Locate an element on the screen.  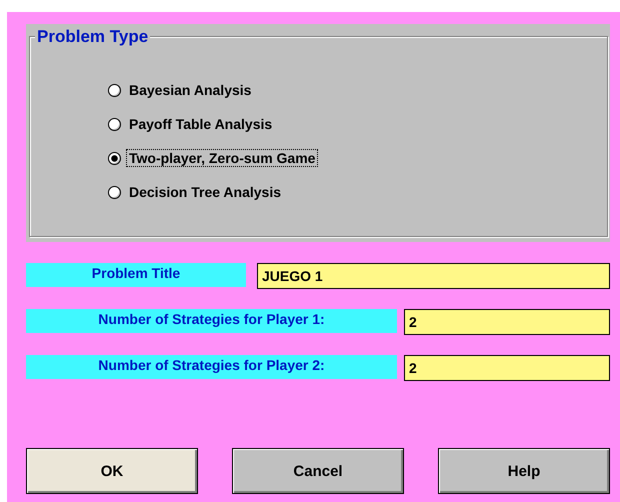
radio-option: Payoff Table Analysis is located at coordinates (357, 124).